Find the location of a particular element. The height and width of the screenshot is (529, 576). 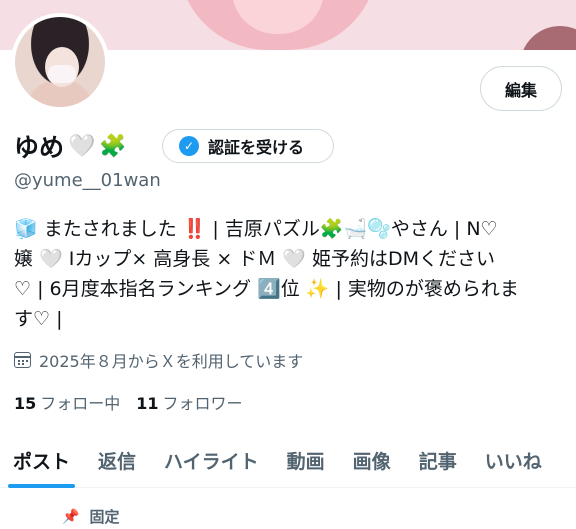

pinned-indicator: 📌 固定 is located at coordinates (90, 516).